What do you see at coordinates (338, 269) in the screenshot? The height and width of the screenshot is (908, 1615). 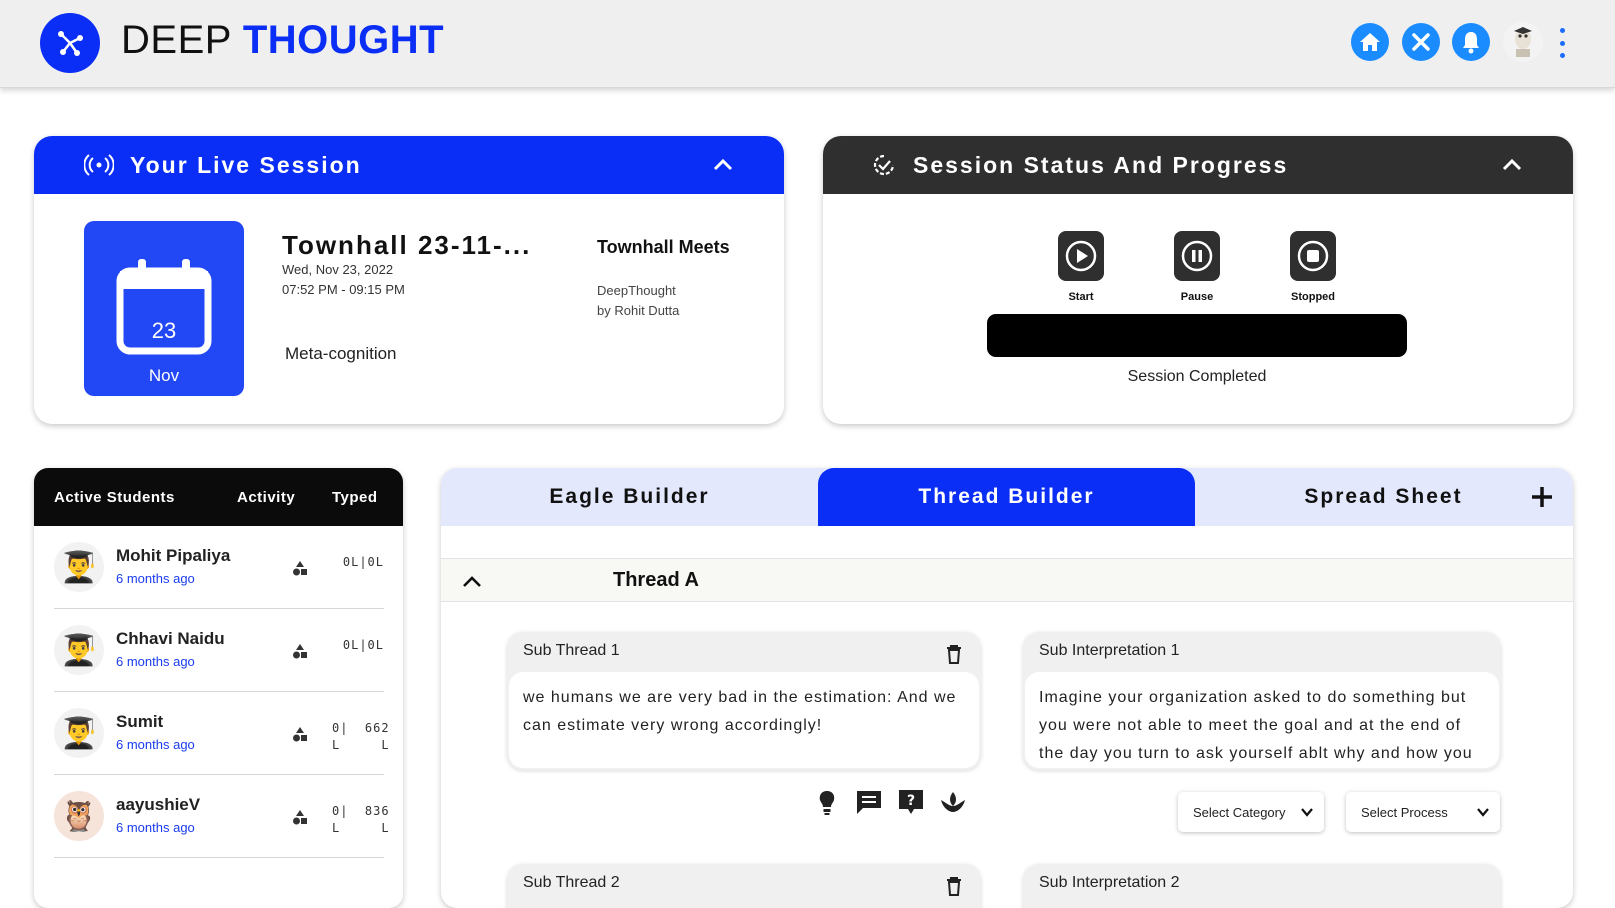 I see `session-date: Wed, Nov 23, 2022` at bounding box center [338, 269].